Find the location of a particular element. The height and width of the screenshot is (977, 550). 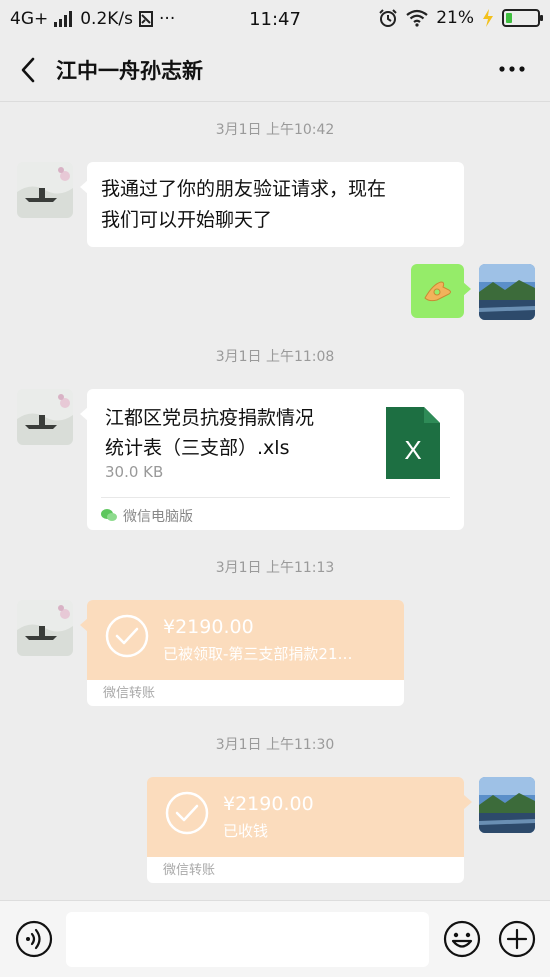

more-dots-icon is located at coordinates (512, 69).